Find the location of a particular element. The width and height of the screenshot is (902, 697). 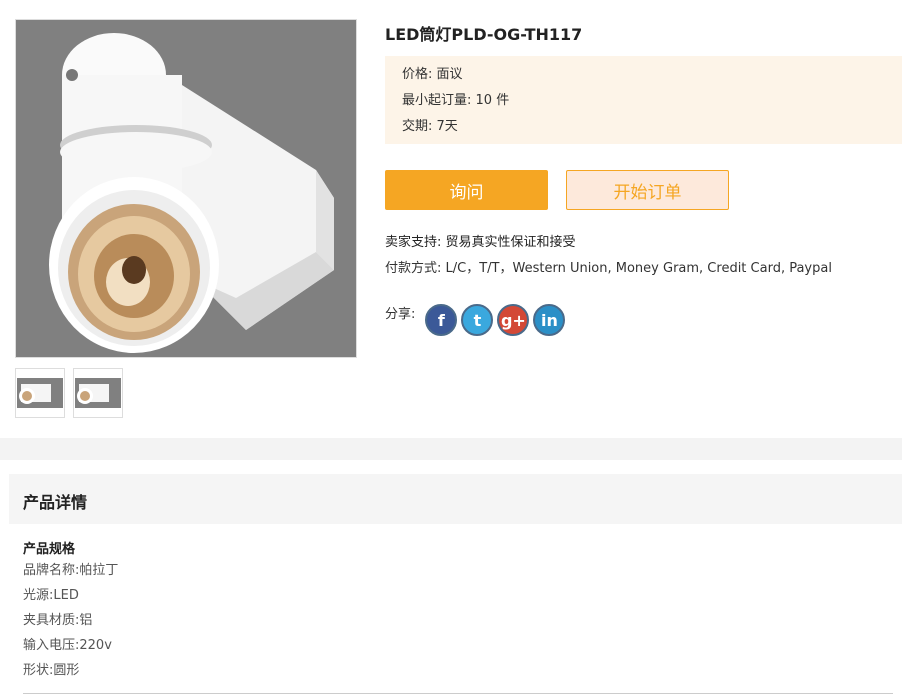

spec-list: 品牌名称:帕拉丁 光源:LED 夹具材质:铝 输入电压:220v 形状:圆形 is located at coordinates (70, 624).